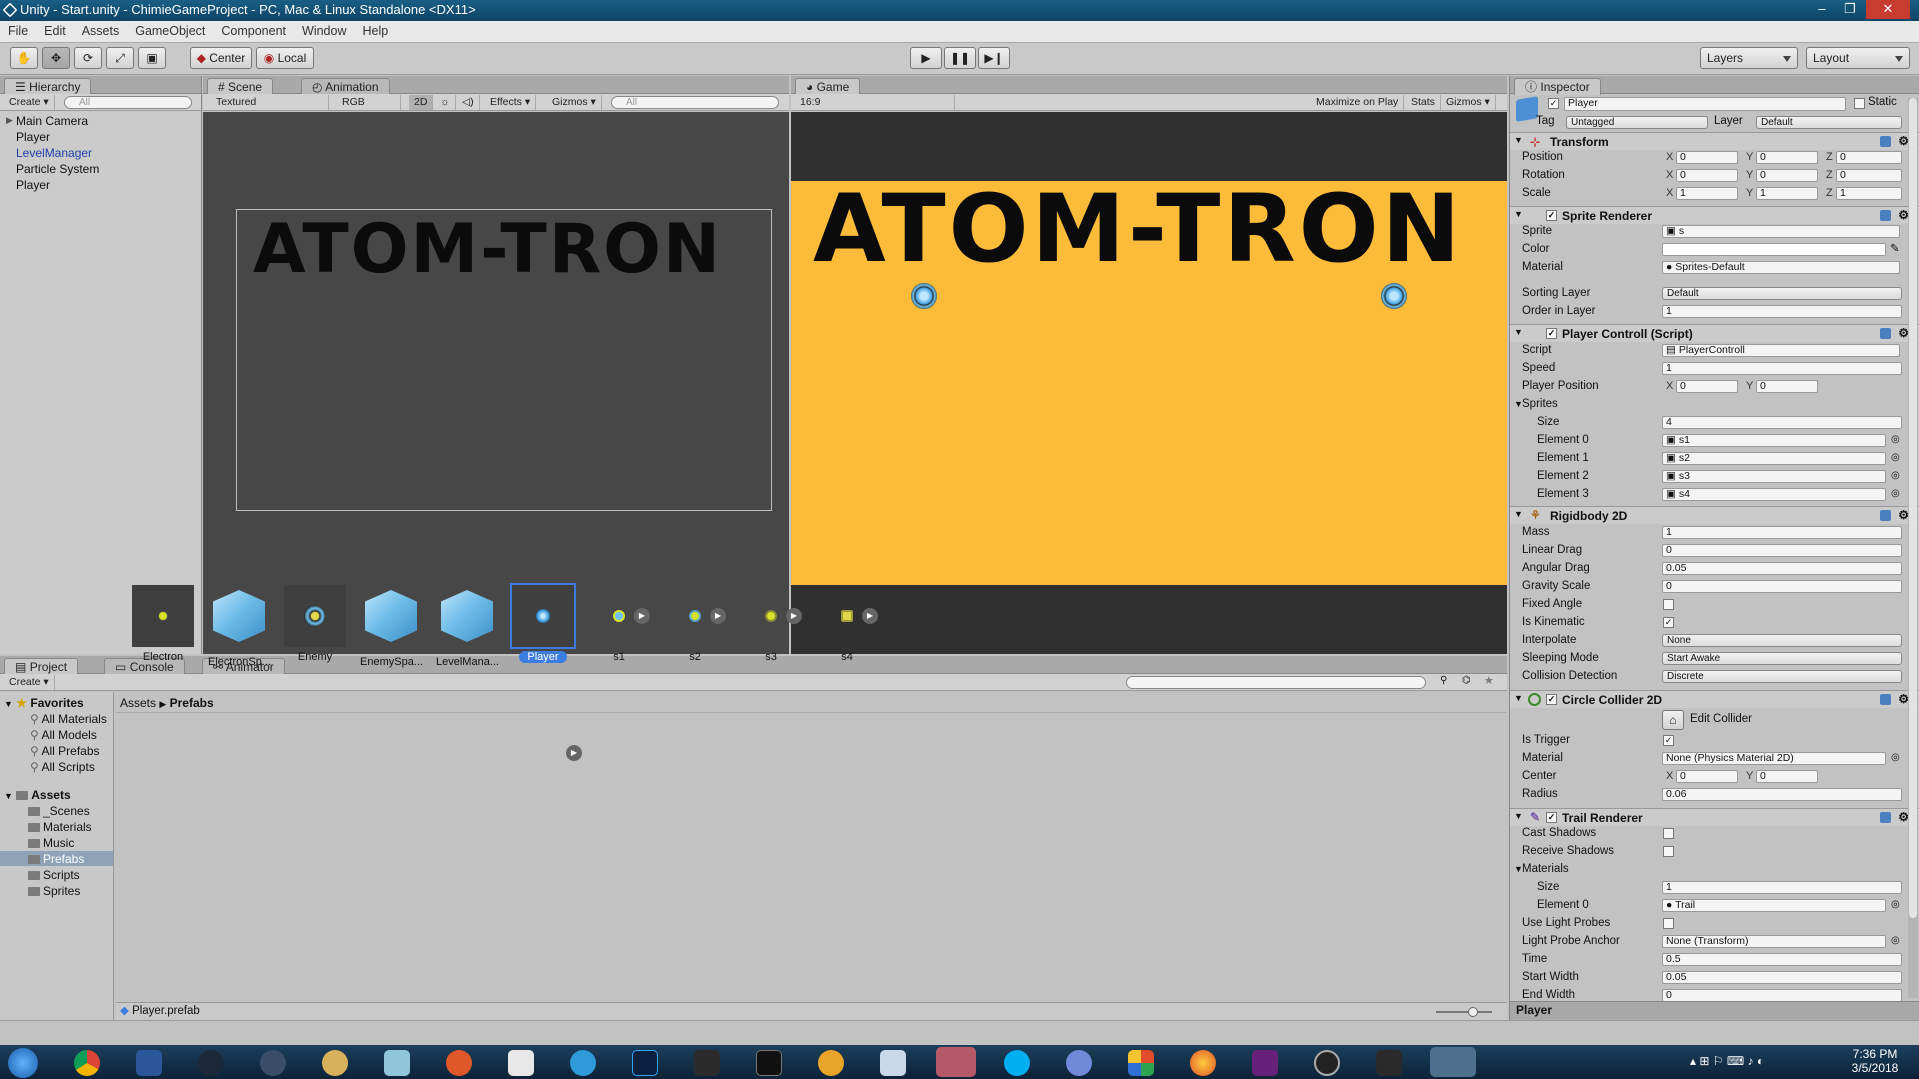 Image resolution: width=1919 pixels, height=1079 pixels. What do you see at coordinates (574, 753) in the screenshot?
I see `expand-play-icon: ▶` at bounding box center [574, 753].